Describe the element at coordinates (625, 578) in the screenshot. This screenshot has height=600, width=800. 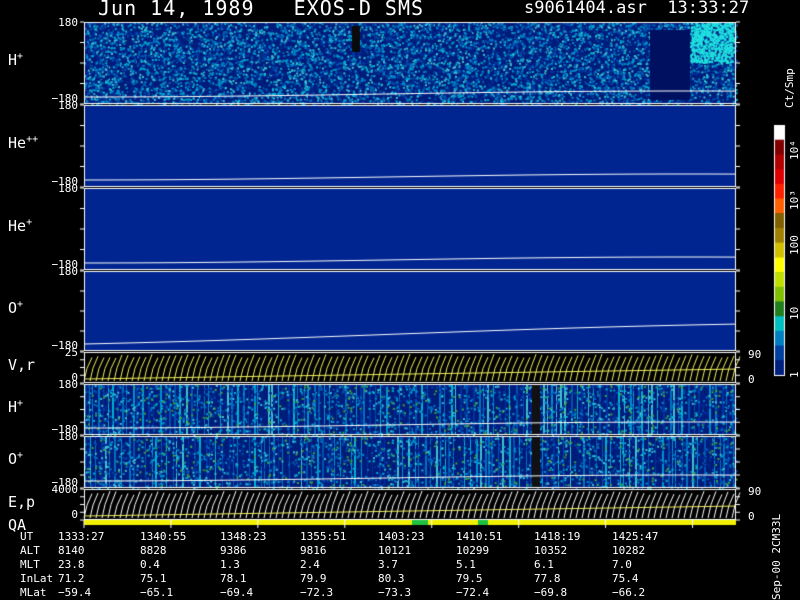
I see `ephemeris-cell: 75.4` at that location.